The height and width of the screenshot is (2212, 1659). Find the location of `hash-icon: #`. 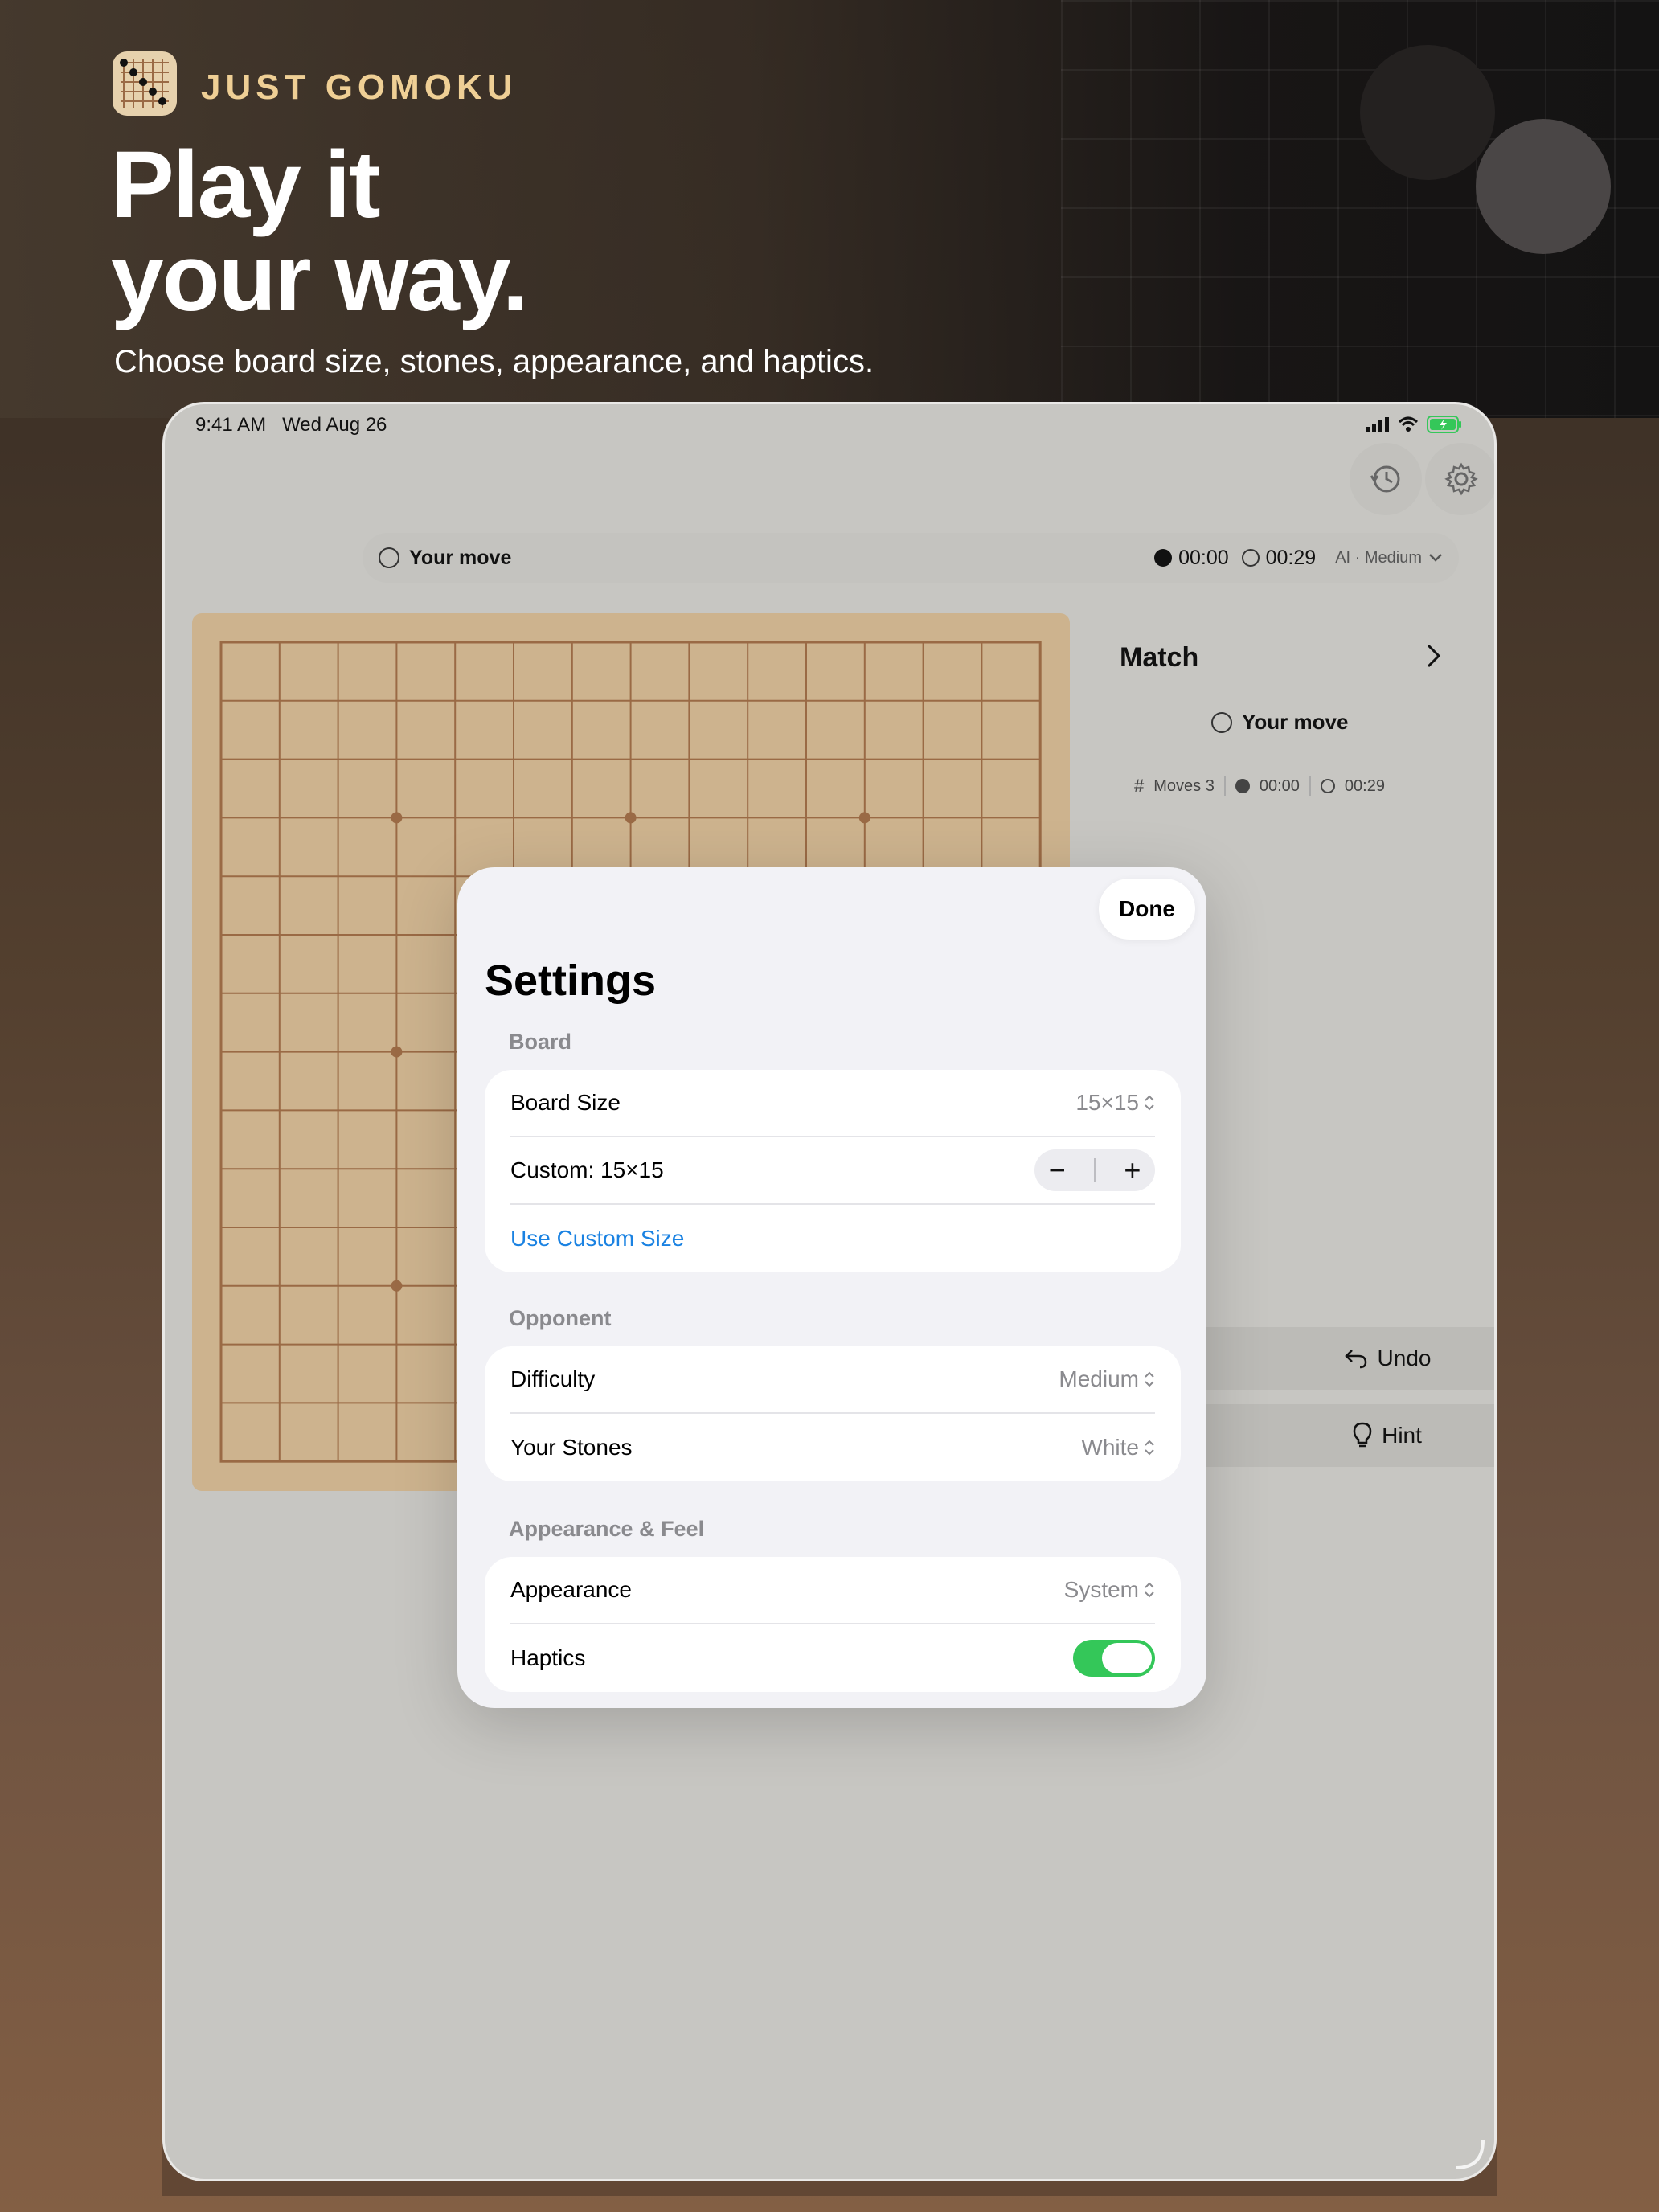

hash-icon: # is located at coordinates (1139, 786).